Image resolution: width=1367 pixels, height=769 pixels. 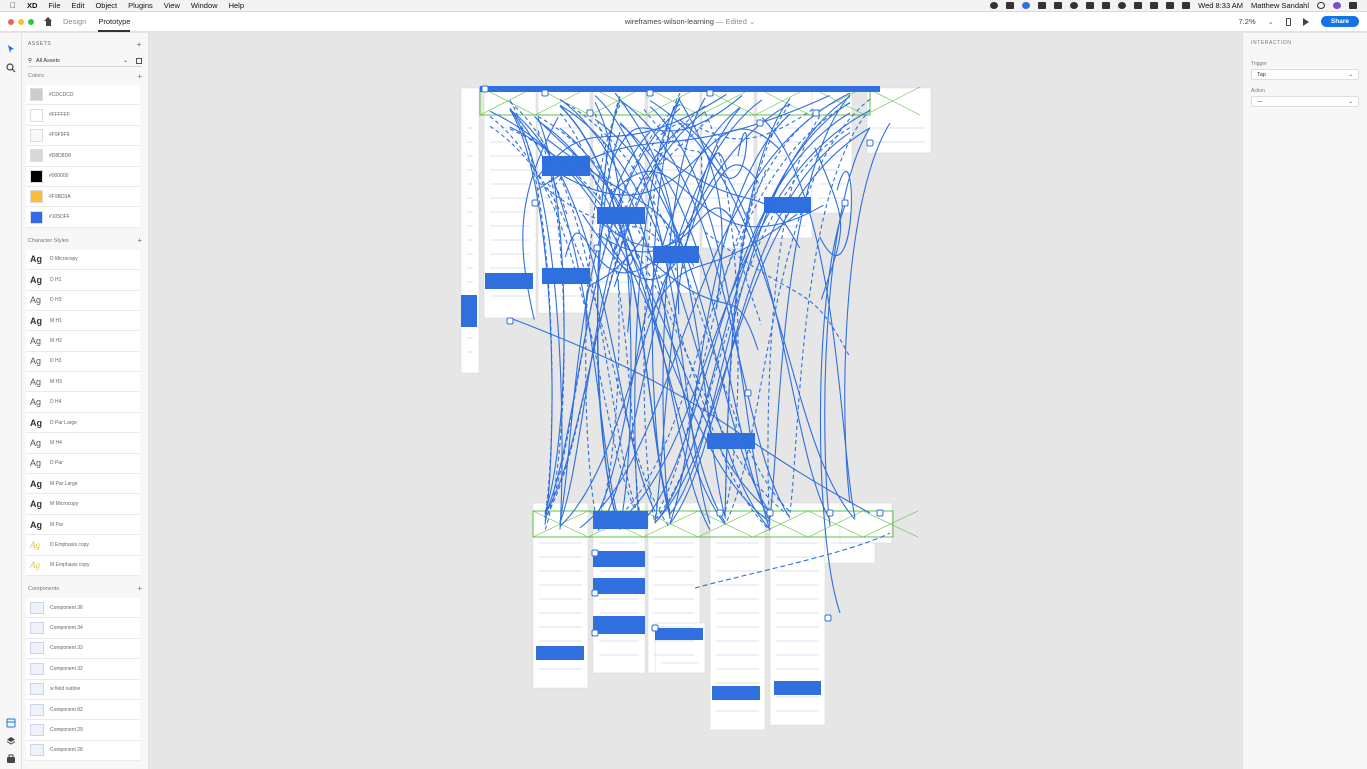 What do you see at coordinates (83, 176) in the screenshot?
I see `color-asset-row: #000000` at bounding box center [83, 176].